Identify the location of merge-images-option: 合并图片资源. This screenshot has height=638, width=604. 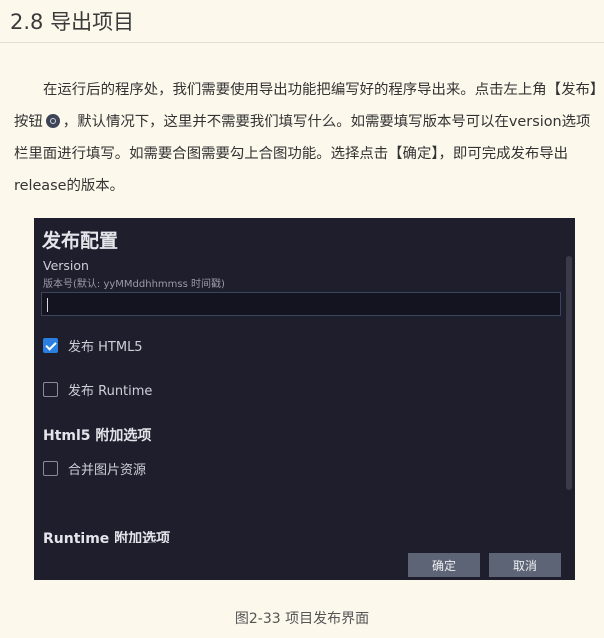
(94, 468).